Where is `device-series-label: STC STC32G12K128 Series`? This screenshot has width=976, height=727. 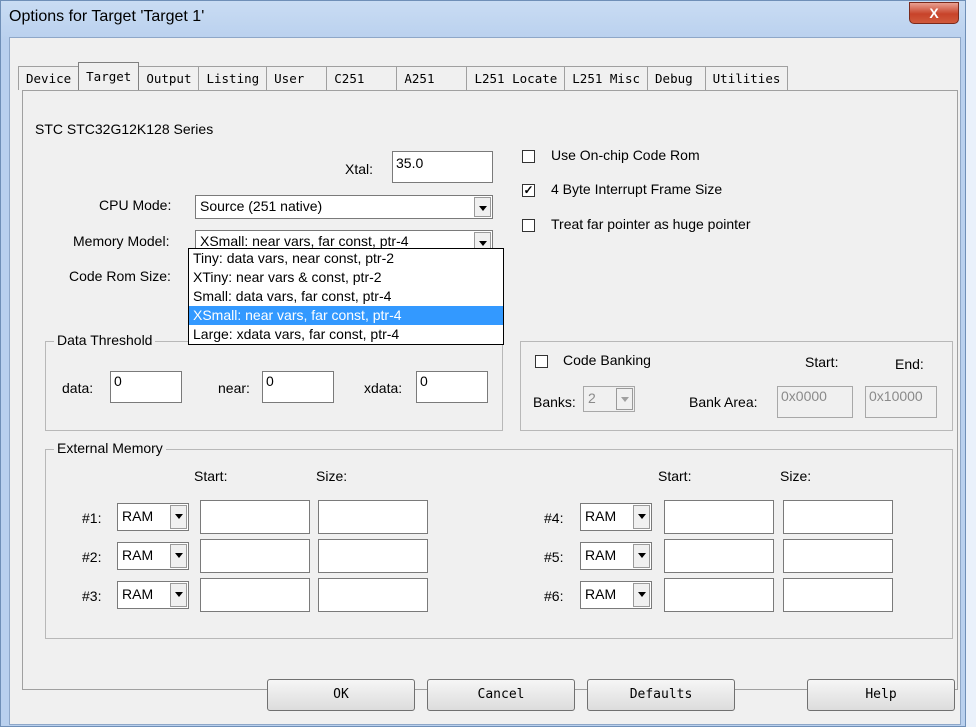
device-series-label: STC STC32G12K128 Series is located at coordinates (124, 129).